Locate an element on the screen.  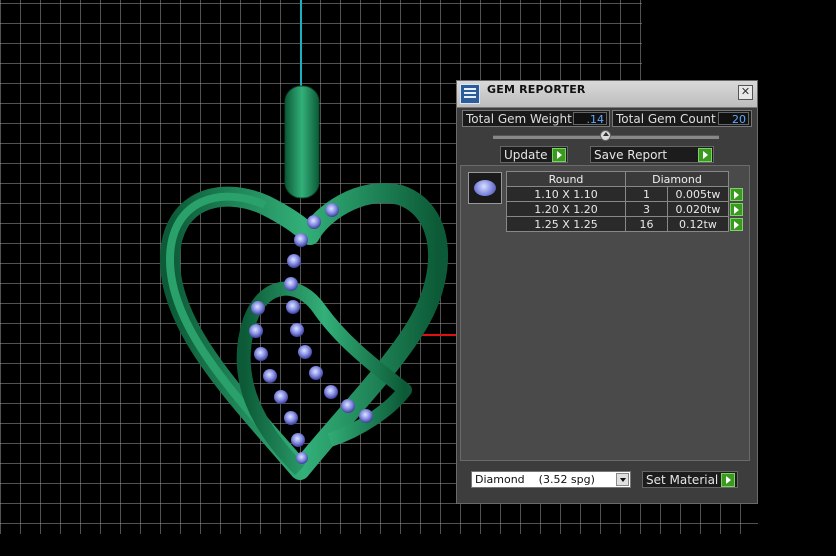
gem-size-cell: 1.25 X 1.25 is located at coordinates (566, 224).